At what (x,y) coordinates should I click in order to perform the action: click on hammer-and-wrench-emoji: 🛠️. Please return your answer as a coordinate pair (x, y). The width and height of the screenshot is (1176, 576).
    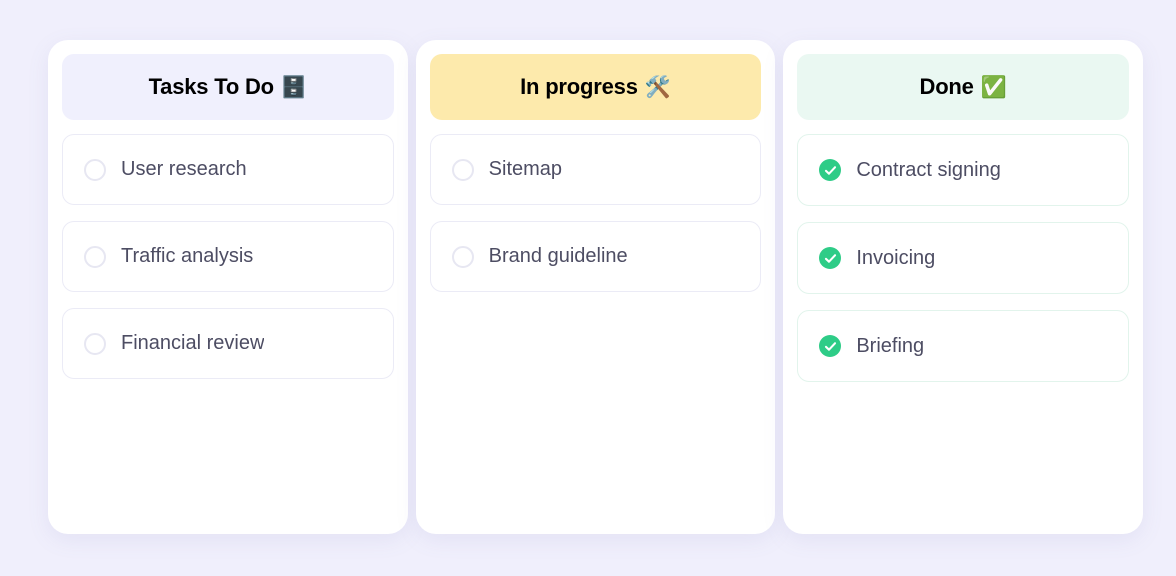
    Looking at the image, I should click on (657, 87).